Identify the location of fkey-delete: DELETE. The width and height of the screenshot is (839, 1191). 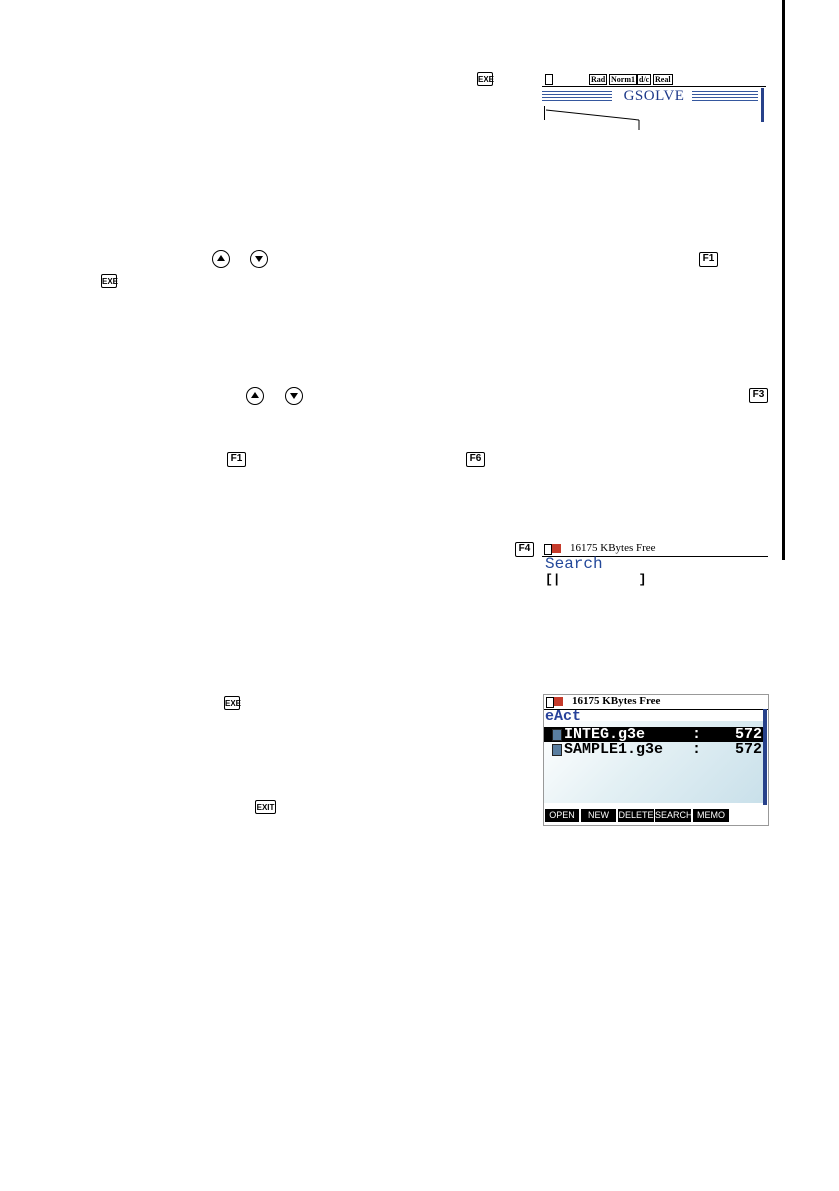
(636, 815).